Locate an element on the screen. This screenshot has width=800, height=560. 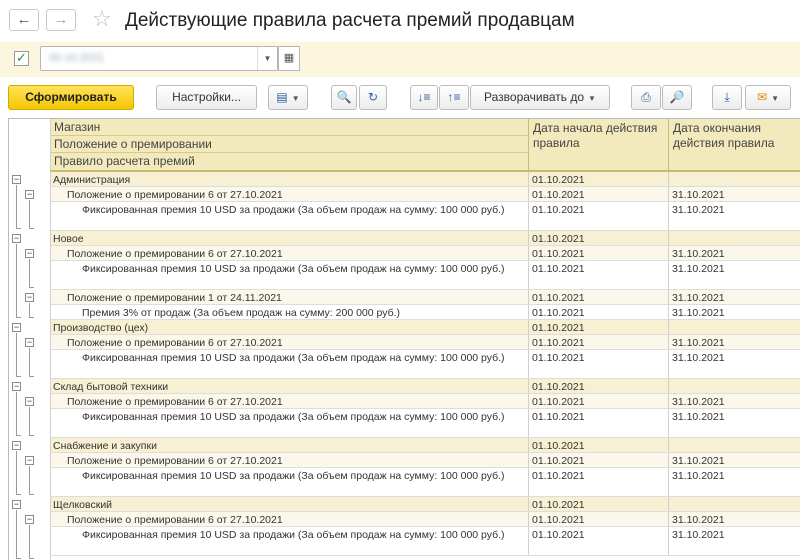
sort-asc-icon: ↑≡ is located at coordinates (454, 97).